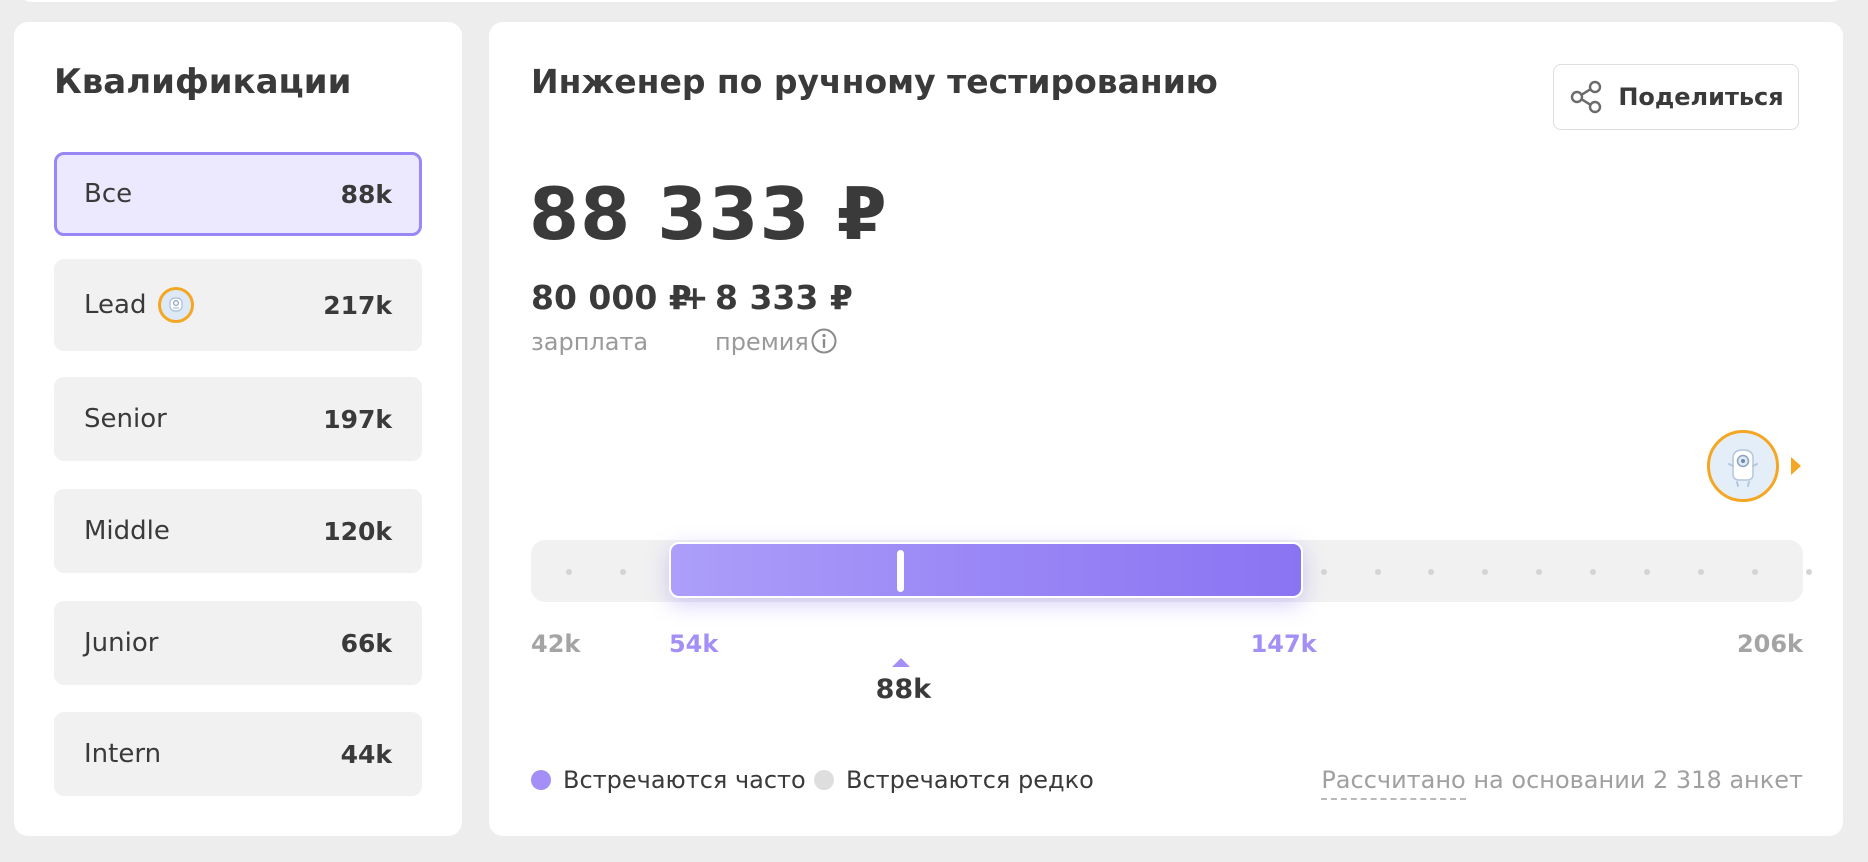 The width and height of the screenshot is (1868, 862). Describe the element at coordinates (824, 780) in the screenshot. I see `legend-rare-dot` at that location.